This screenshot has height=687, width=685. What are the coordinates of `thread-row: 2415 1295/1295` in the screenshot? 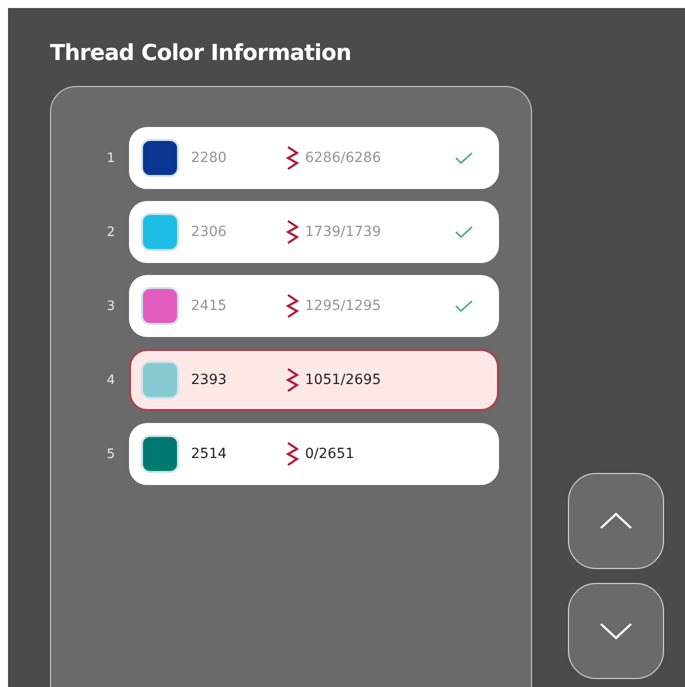 It's located at (314, 306).